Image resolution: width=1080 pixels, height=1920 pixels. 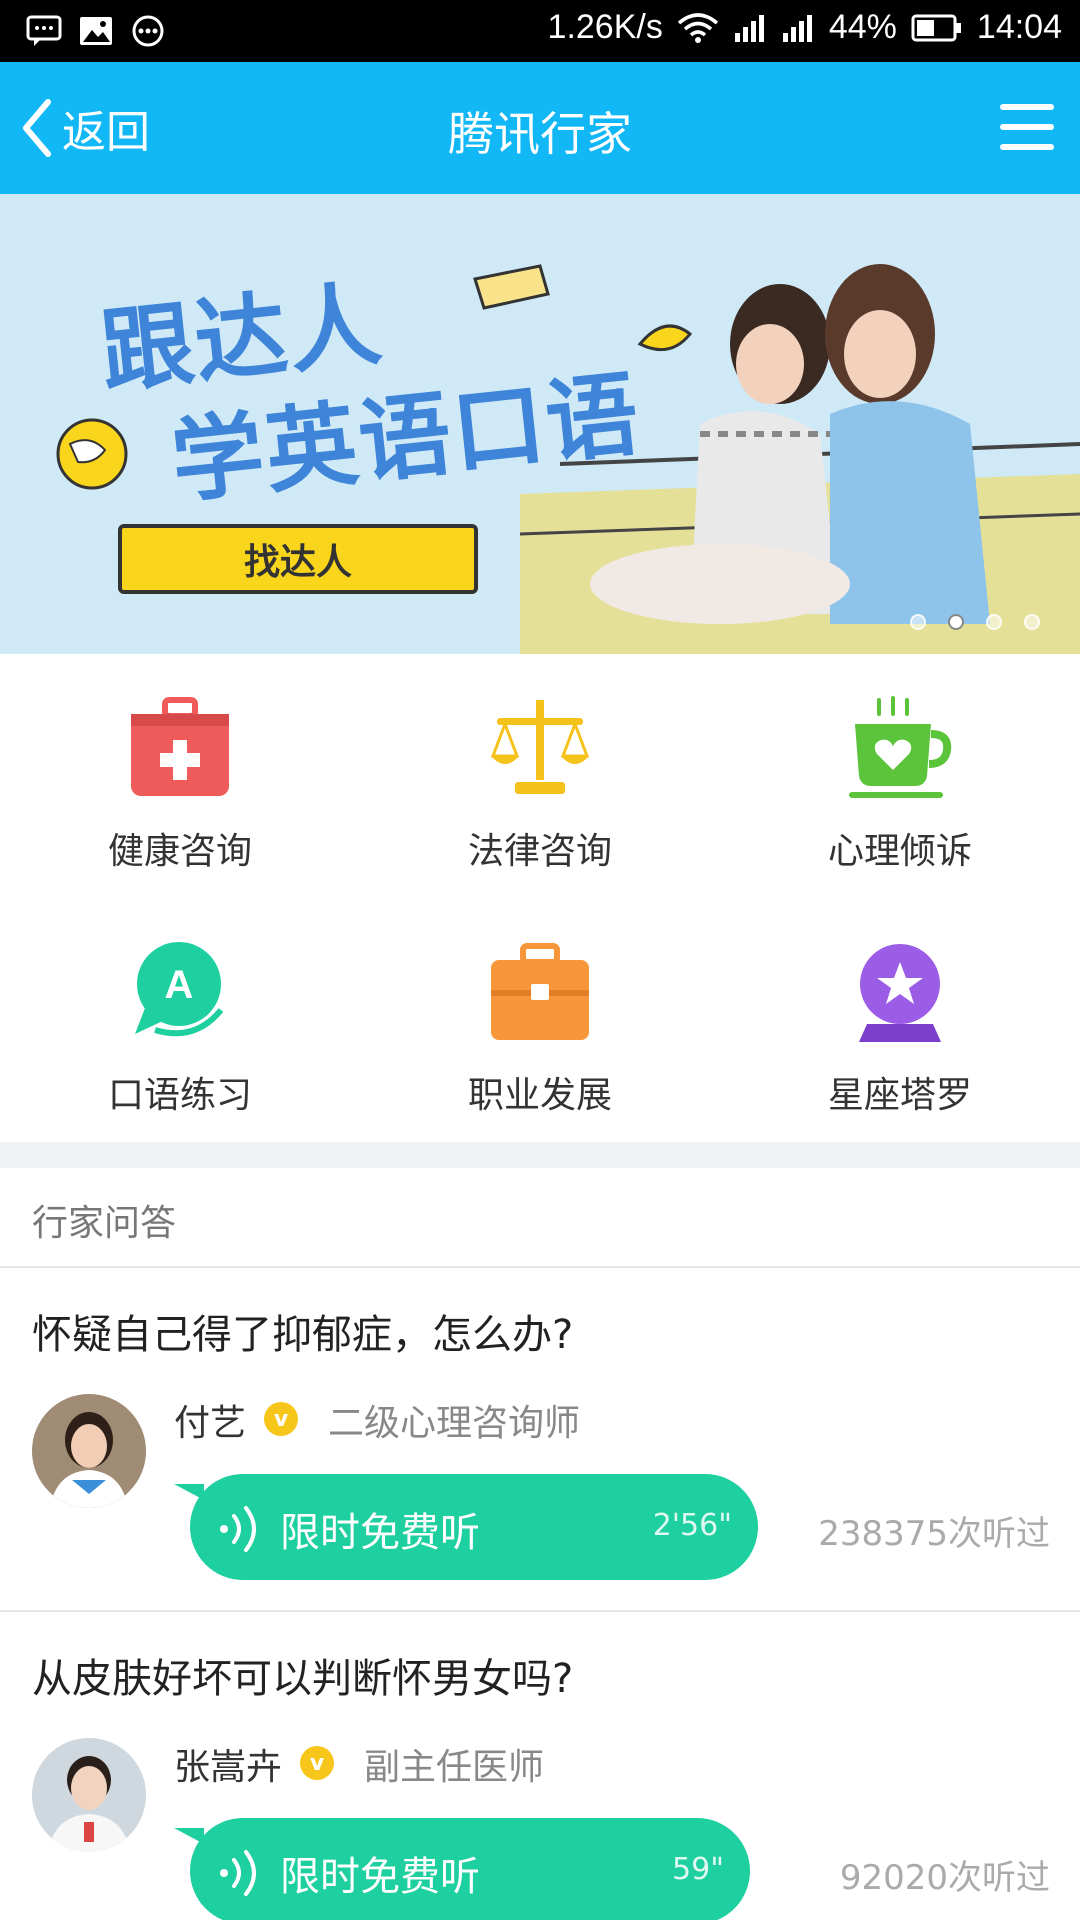 What do you see at coordinates (104, 1223) in the screenshot?
I see `section-title: 行家问答` at bounding box center [104, 1223].